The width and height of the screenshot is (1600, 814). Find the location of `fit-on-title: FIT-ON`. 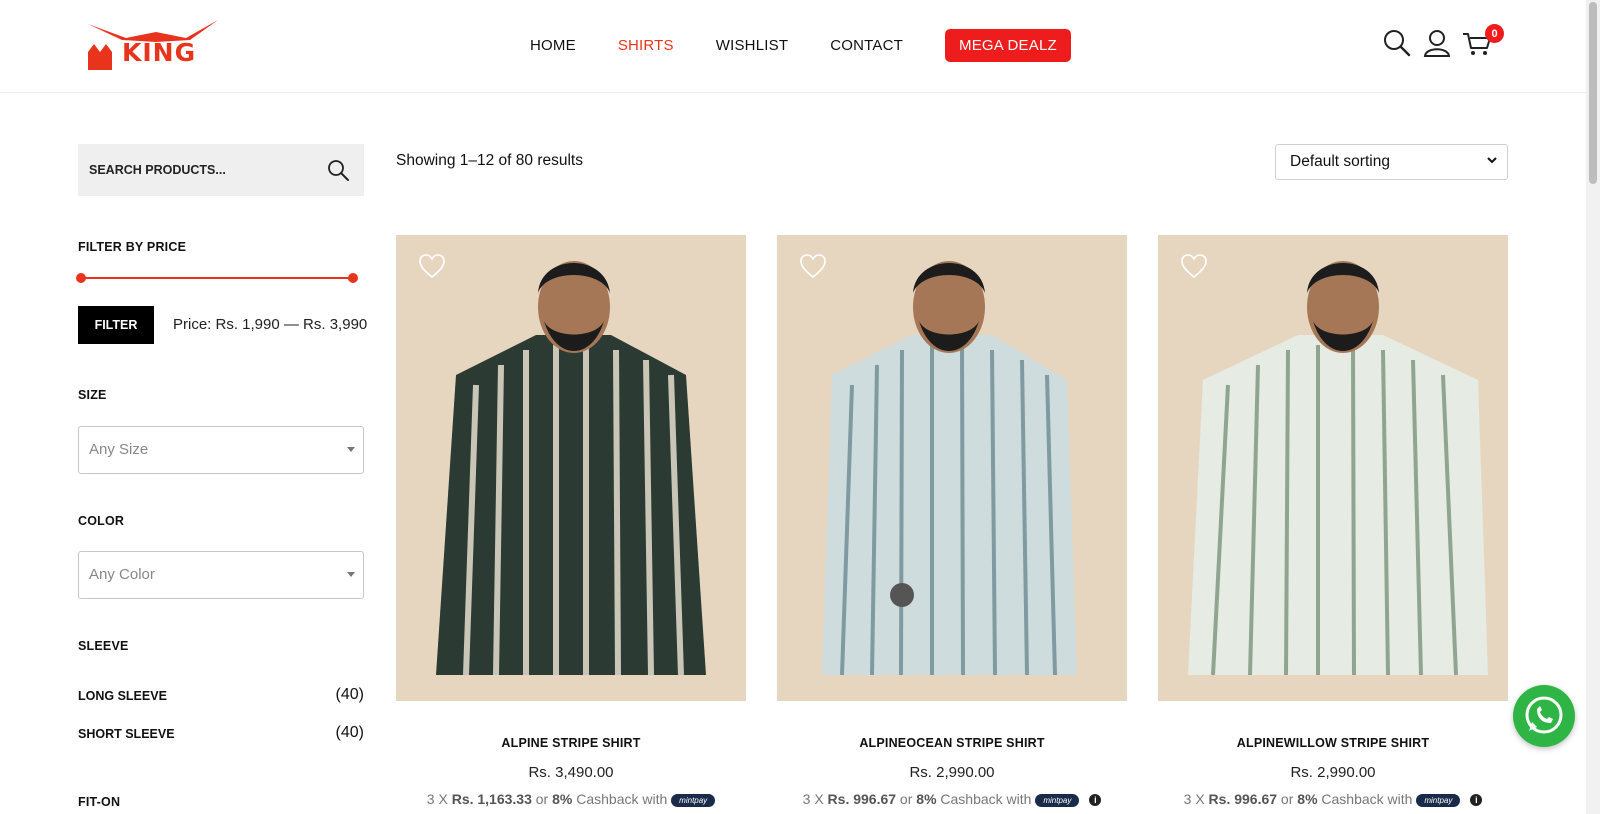

fit-on-title: FIT-ON is located at coordinates (99, 802).